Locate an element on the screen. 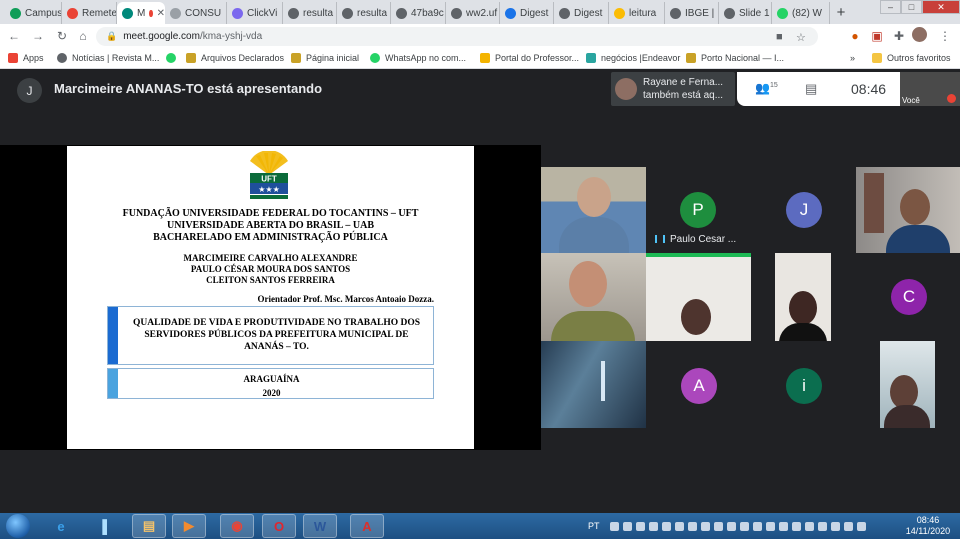 The height and width of the screenshot is (539, 960). antivirus-icon is located at coordinates (757, 526).